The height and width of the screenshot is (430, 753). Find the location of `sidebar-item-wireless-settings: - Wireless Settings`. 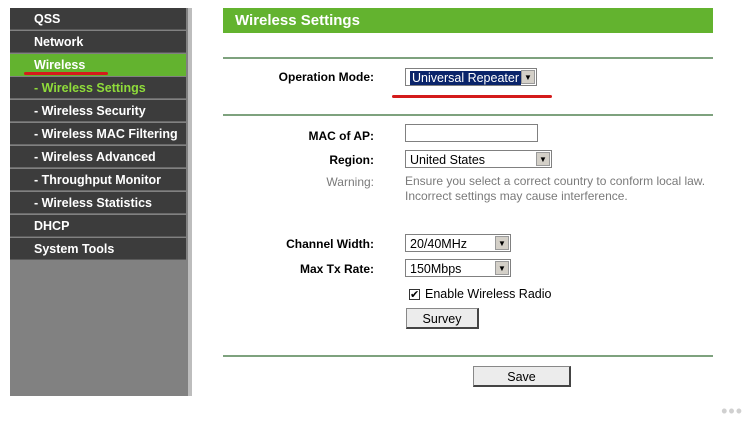

sidebar-item-wireless-settings: - Wireless Settings is located at coordinates (98, 88).